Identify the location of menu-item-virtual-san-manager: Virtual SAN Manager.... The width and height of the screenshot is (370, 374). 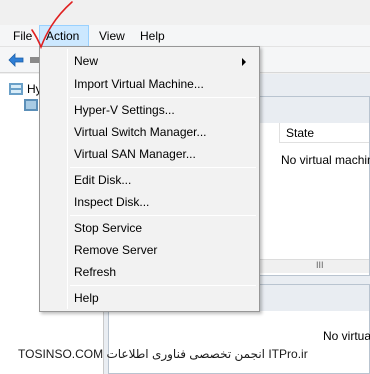
(149, 154).